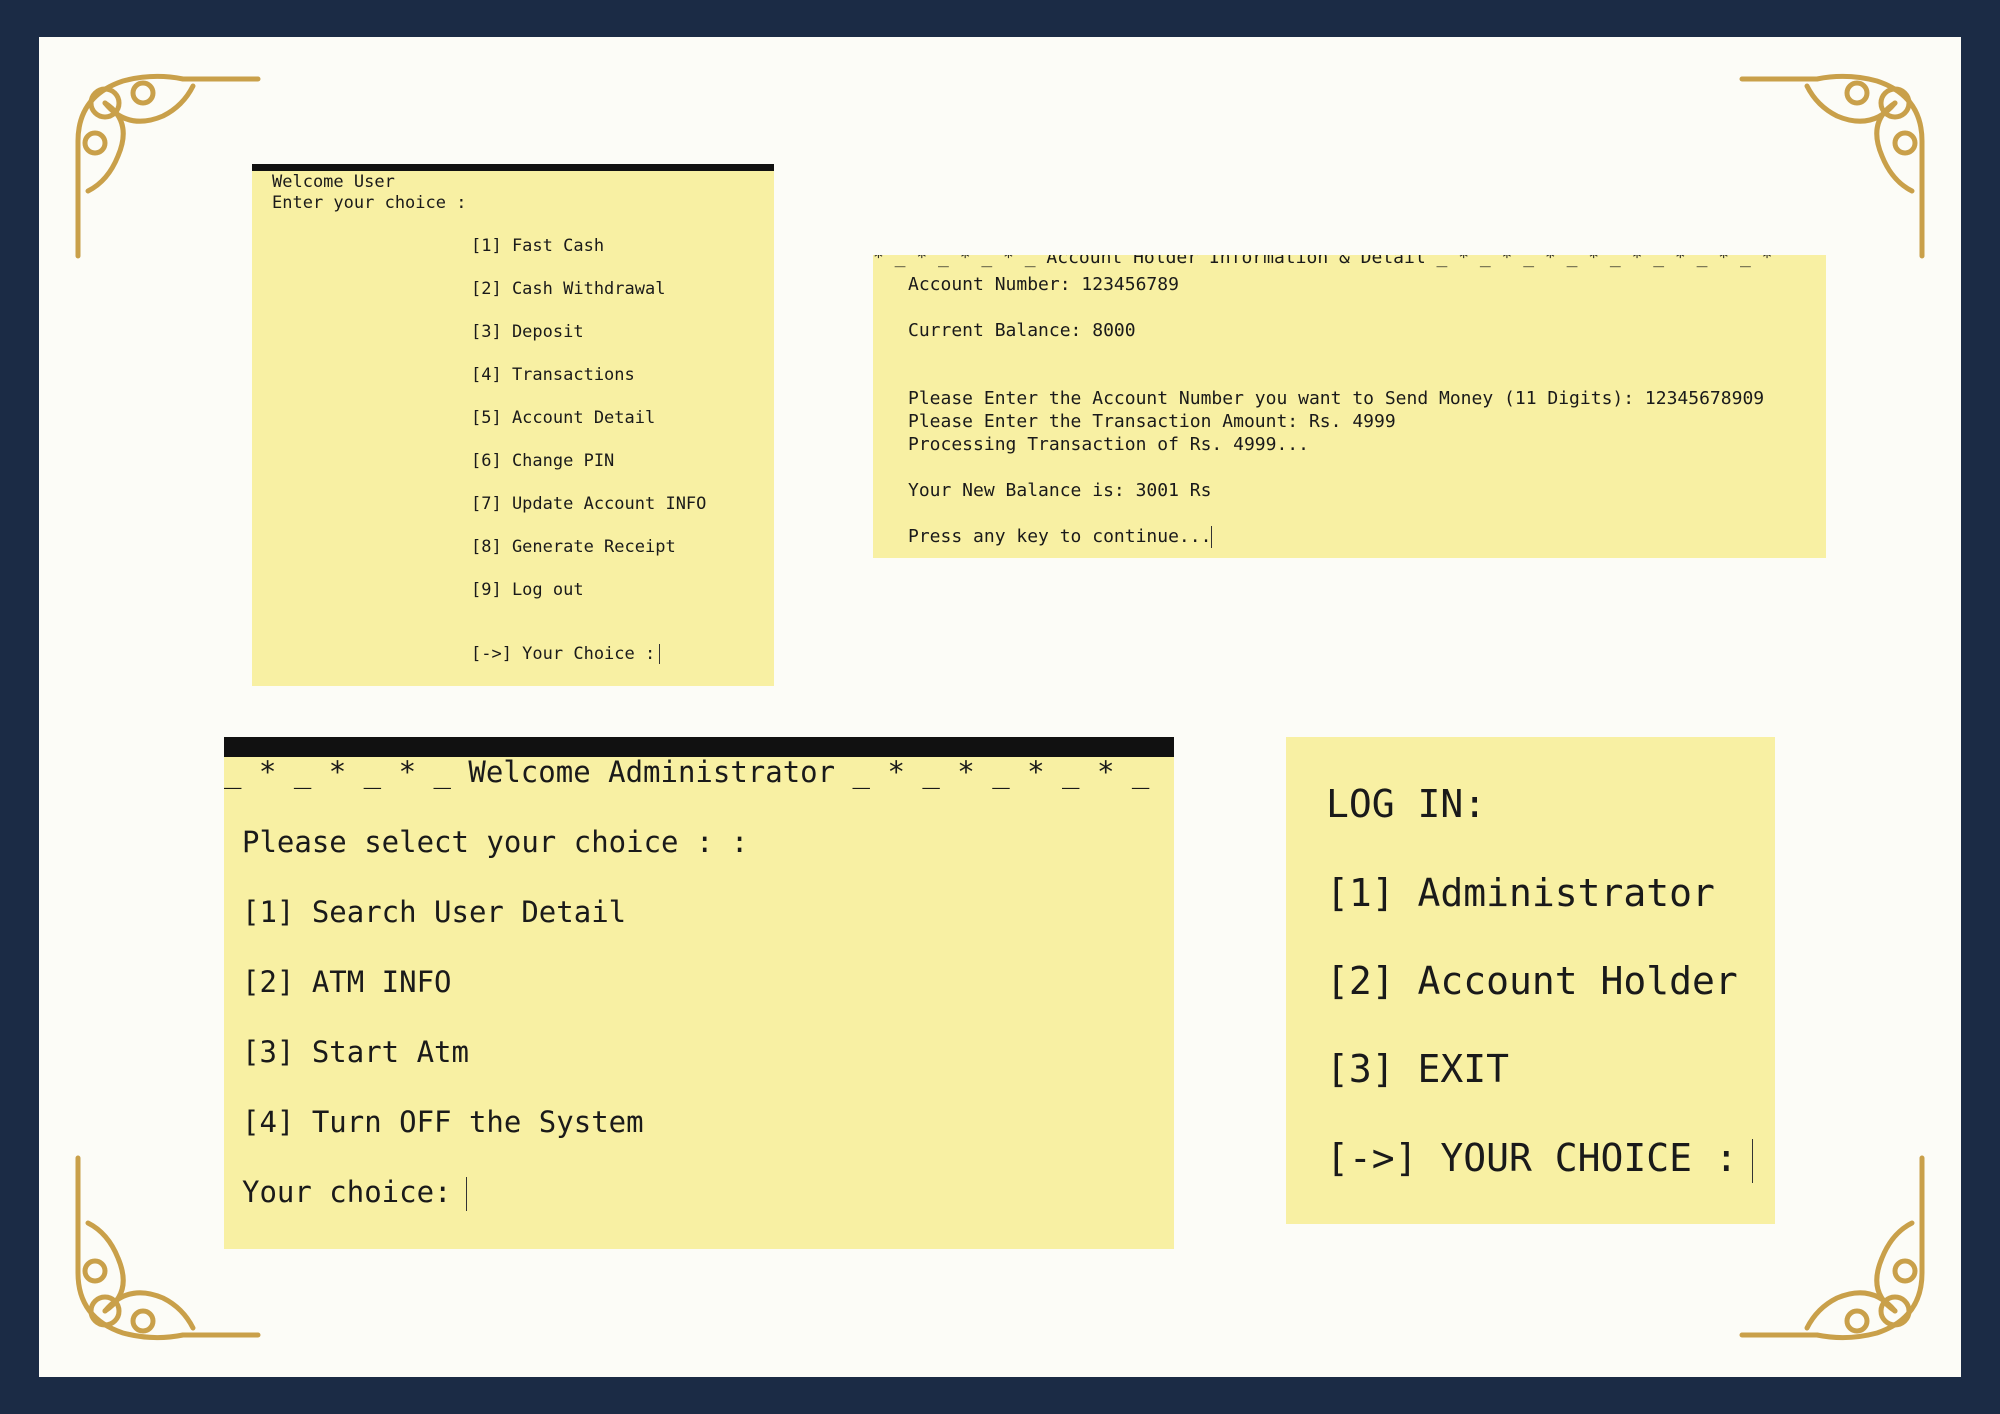 This screenshot has height=1414, width=2000. What do you see at coordinates (527, 590) in the screenshot?
I see `menu-option-log-out: [9] Log out` at bounding box center [527, 590].